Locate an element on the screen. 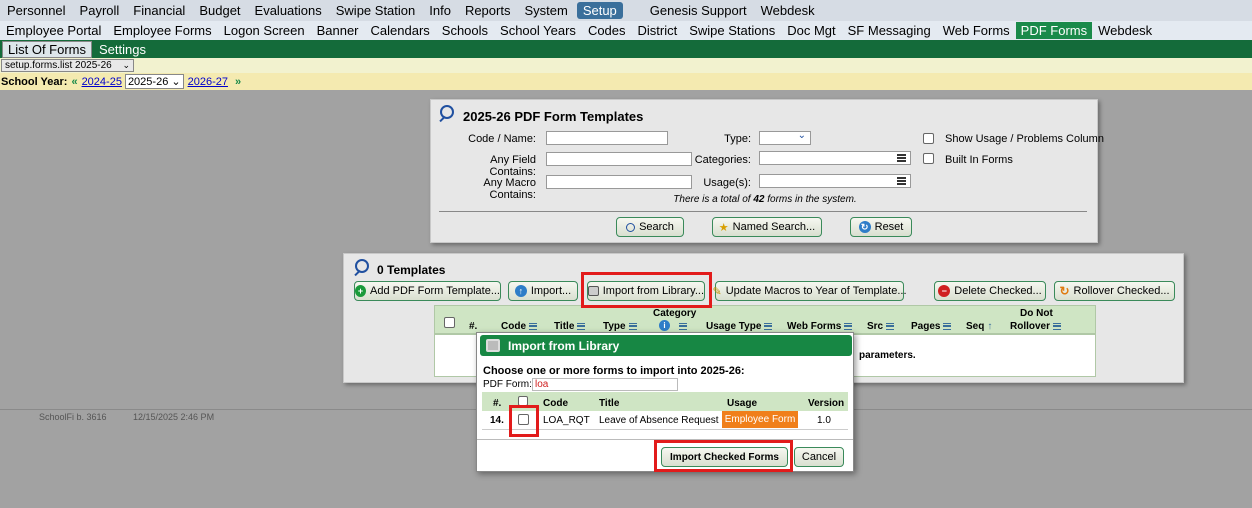 The height and width of the screenshot is (508, 1252). submenu-item-codes: Codes is located at coordinates (607, 30).